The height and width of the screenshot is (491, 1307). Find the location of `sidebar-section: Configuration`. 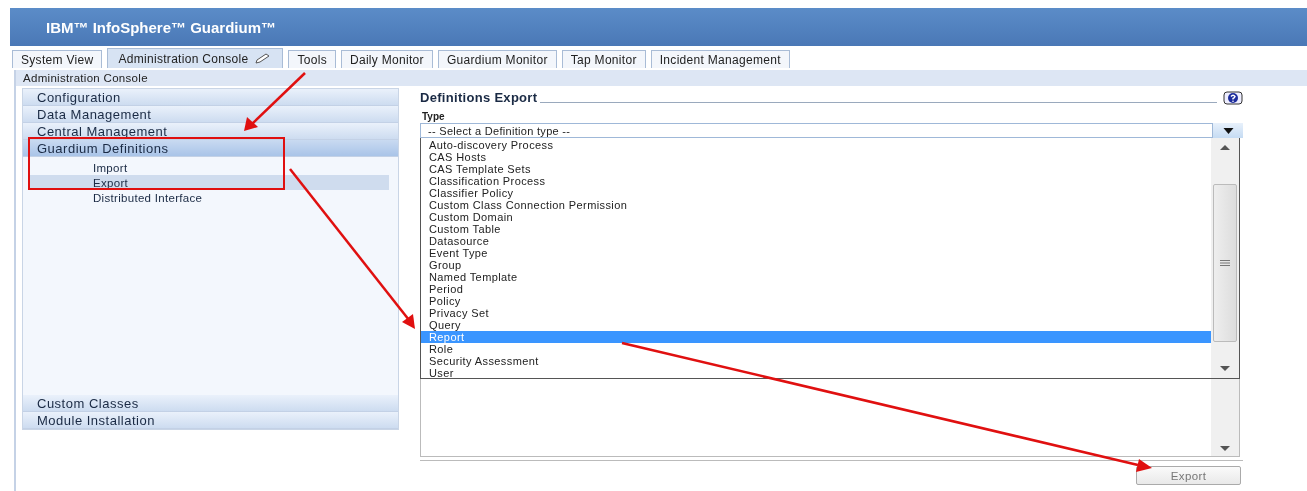

sidebar-section: Configuration is located at coordinates (210, 97).